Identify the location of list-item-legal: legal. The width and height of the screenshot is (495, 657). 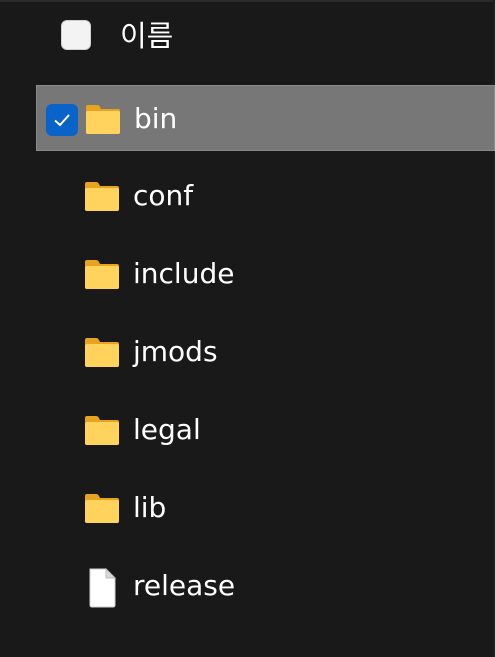
(265, 430).